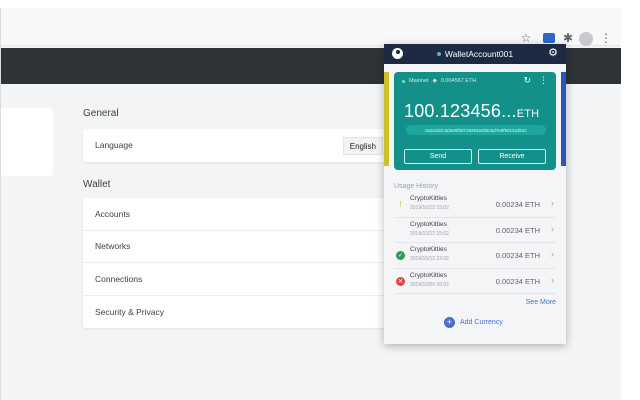  What do you see at coordinates (458, 81) in the screenshot?
I see `network-balance: 0.004567 ETH` at bounding box center [458, 81].